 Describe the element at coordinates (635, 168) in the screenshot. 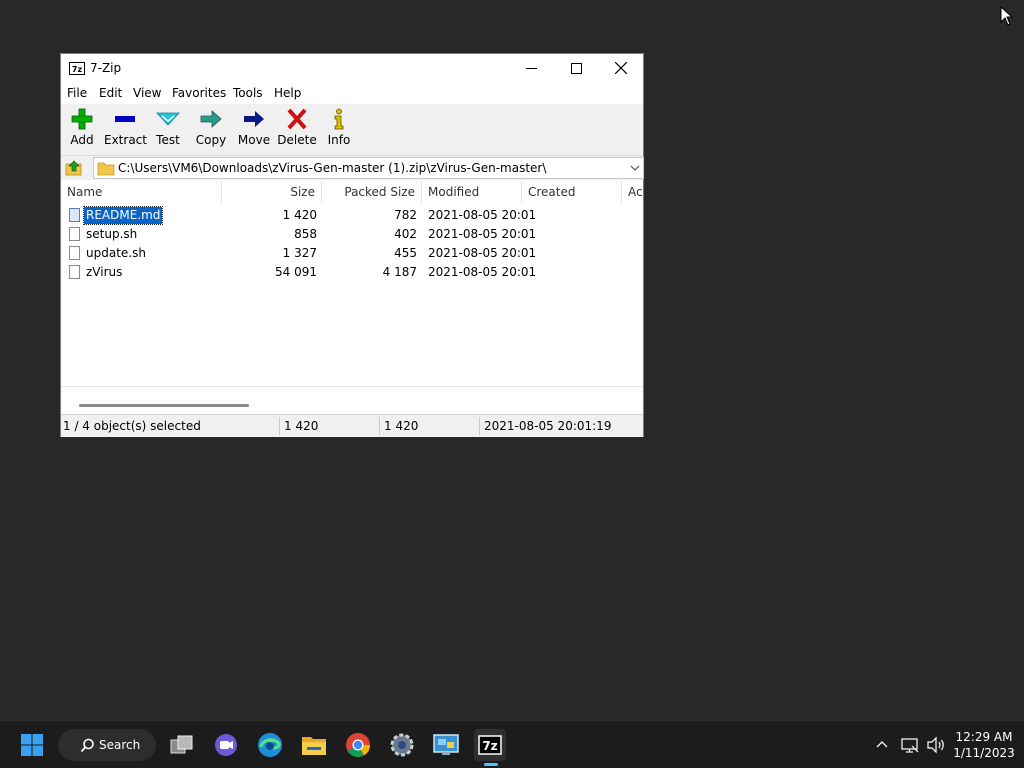

I see `chevron-down-icon` at that location.